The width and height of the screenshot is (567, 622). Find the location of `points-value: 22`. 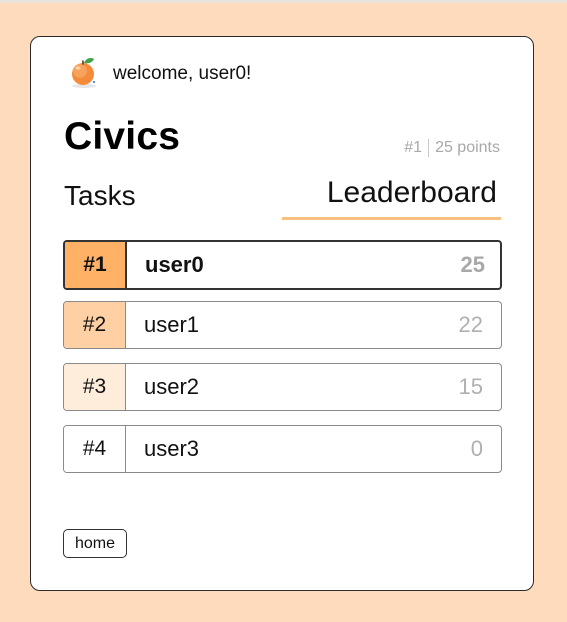

points-value: 22 is located at coordinates (470, 324).